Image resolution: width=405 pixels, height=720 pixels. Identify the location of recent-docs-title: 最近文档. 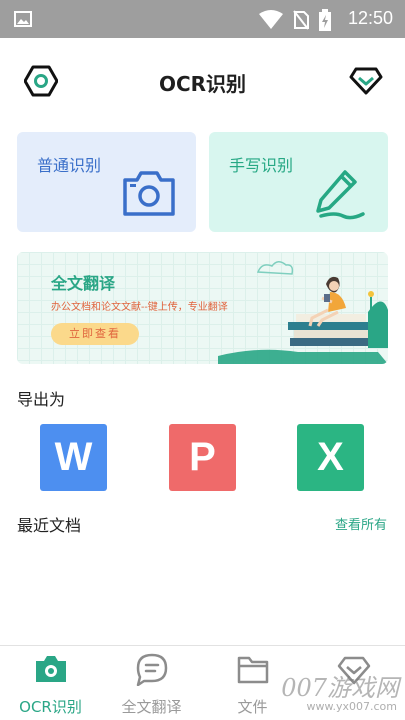
(49, 525).